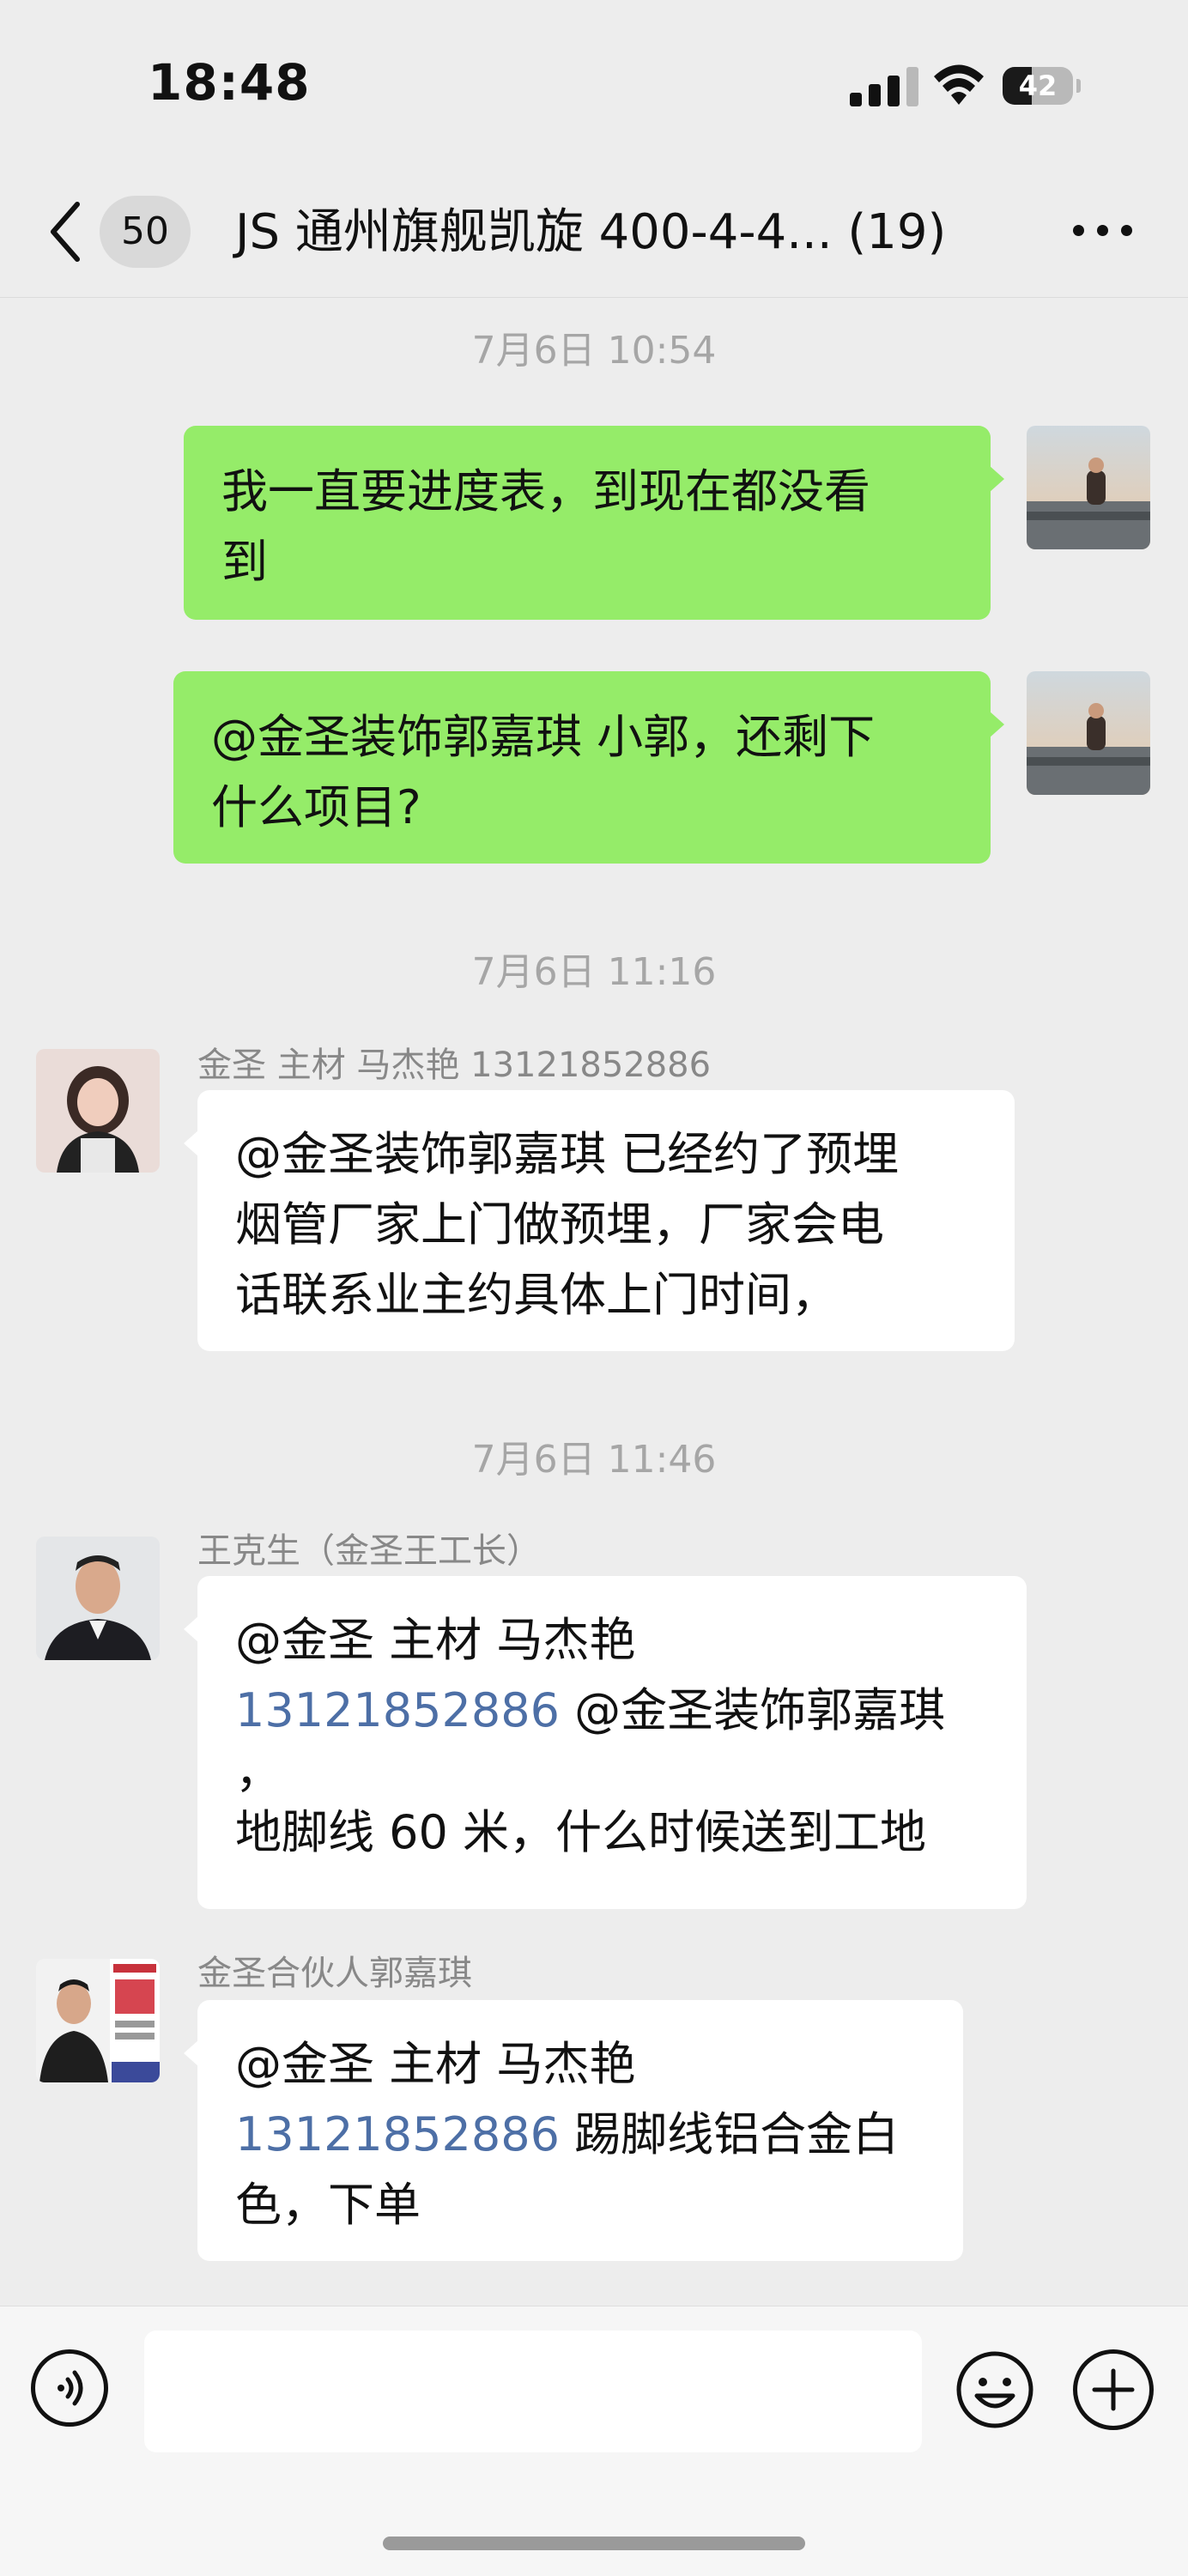 The height and width of the screenshot is (2576, 1188). Describe the element at coordinates (594, 523) in the screenshot. I see `sent-message-bubble: 我一直要进度表，到现在都没看 到` at that location.